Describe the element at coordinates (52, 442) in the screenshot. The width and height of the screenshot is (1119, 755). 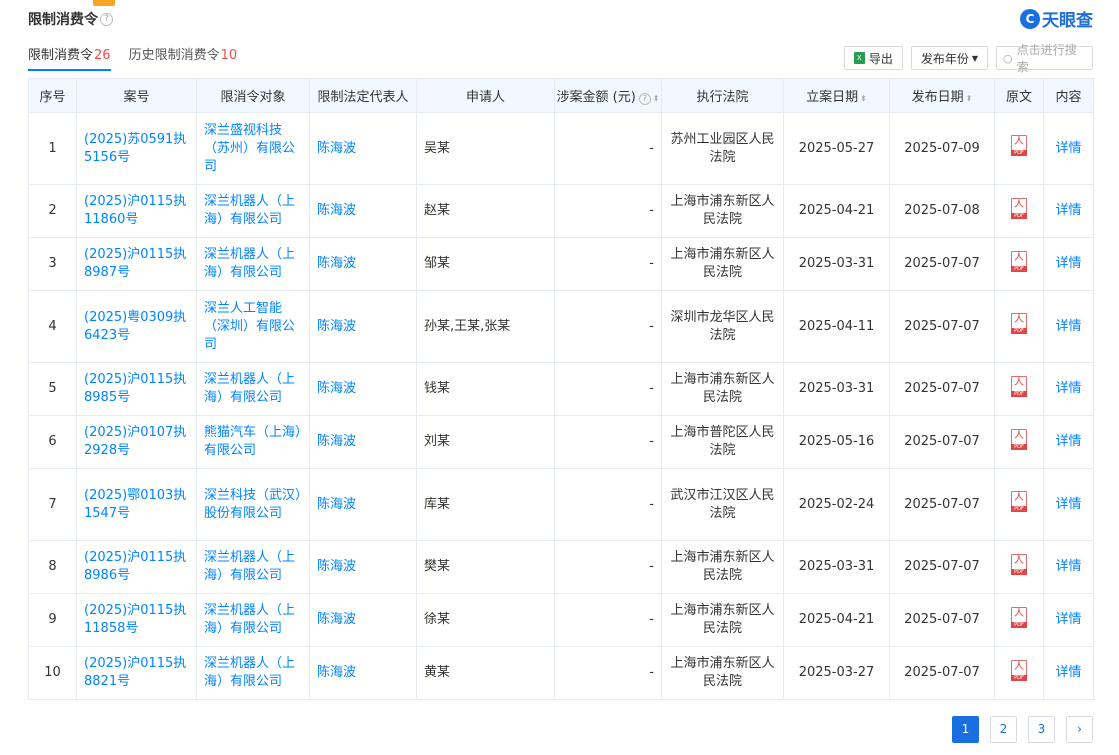
I see `cell-index: 6` at that location.